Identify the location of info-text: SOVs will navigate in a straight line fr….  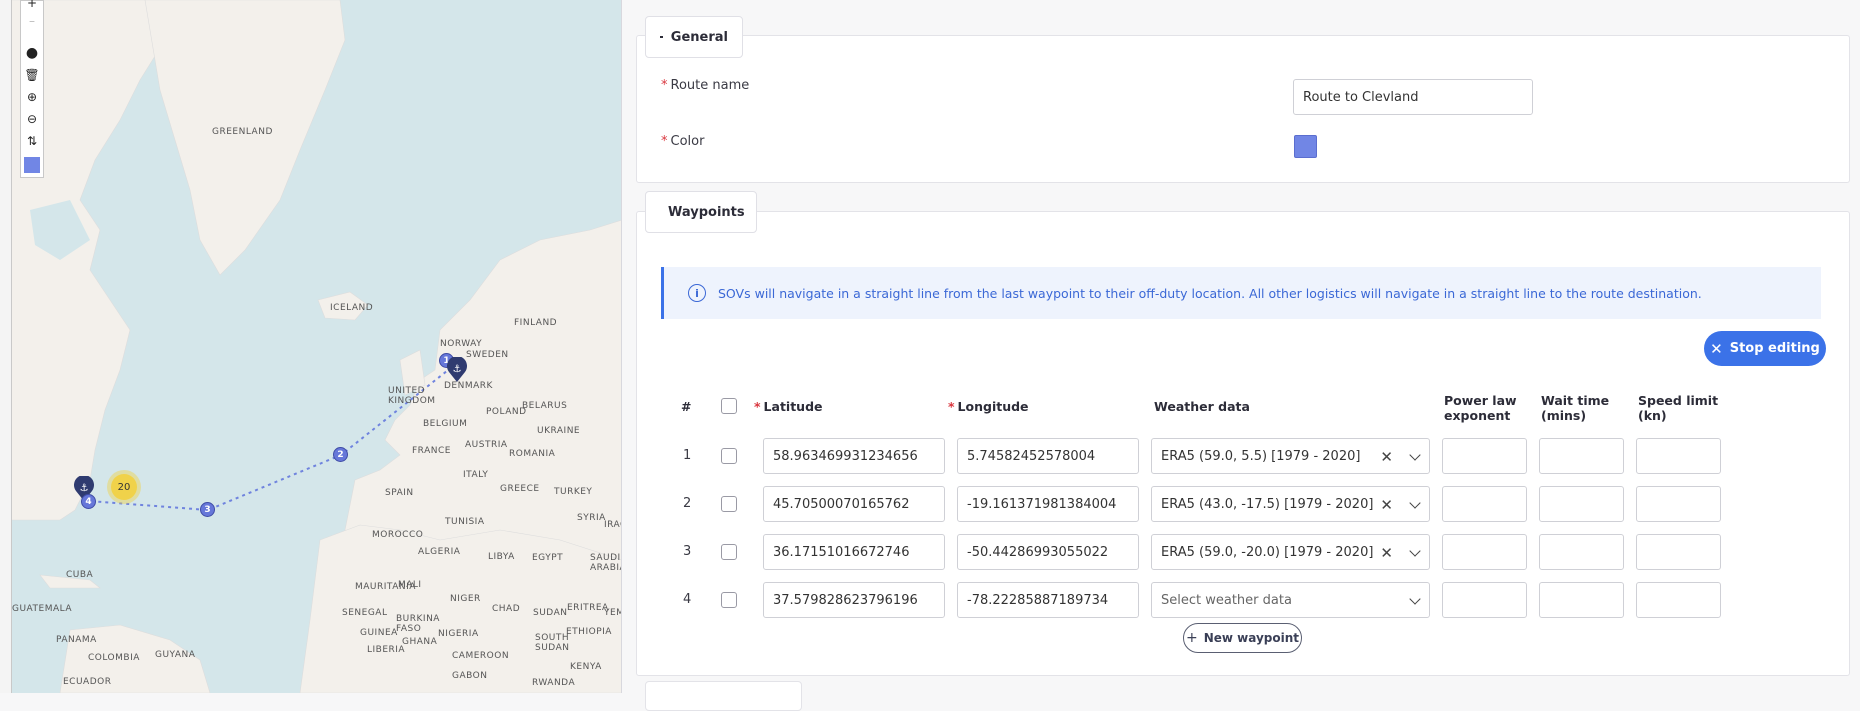
(1210, 293).